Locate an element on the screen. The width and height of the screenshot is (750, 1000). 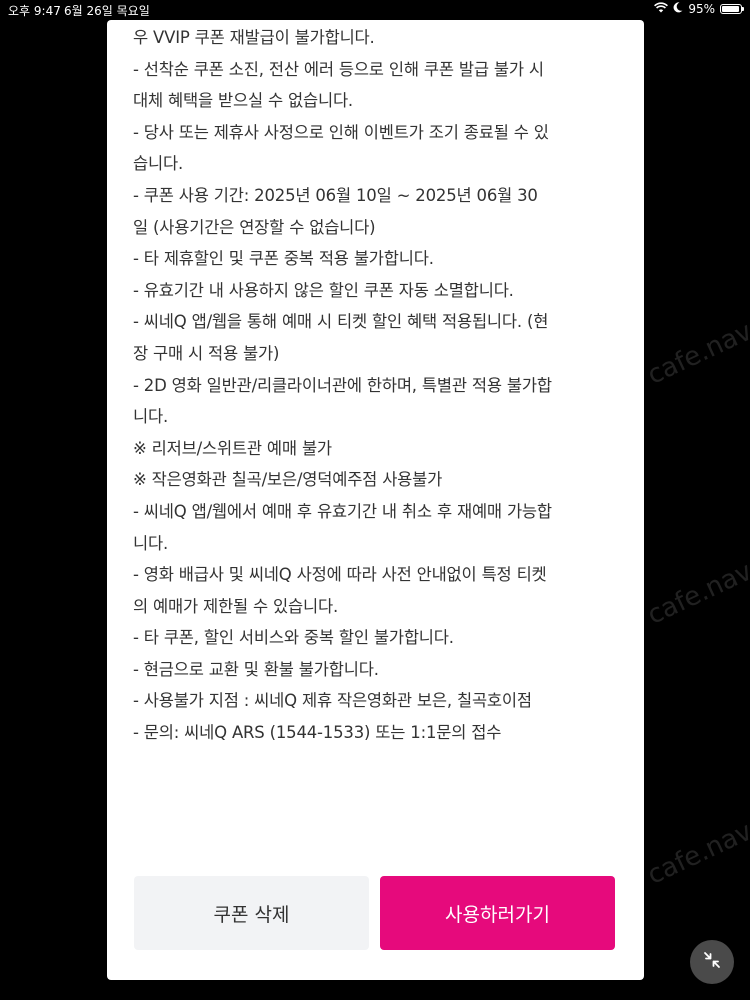
wifi-icon is located at coordinates (661, 9).